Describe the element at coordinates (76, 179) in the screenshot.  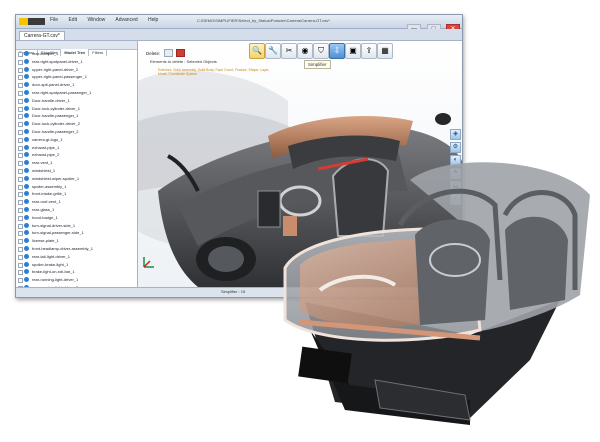
I see `tree-item: windshield-wiper-spoiler_1` at that location.